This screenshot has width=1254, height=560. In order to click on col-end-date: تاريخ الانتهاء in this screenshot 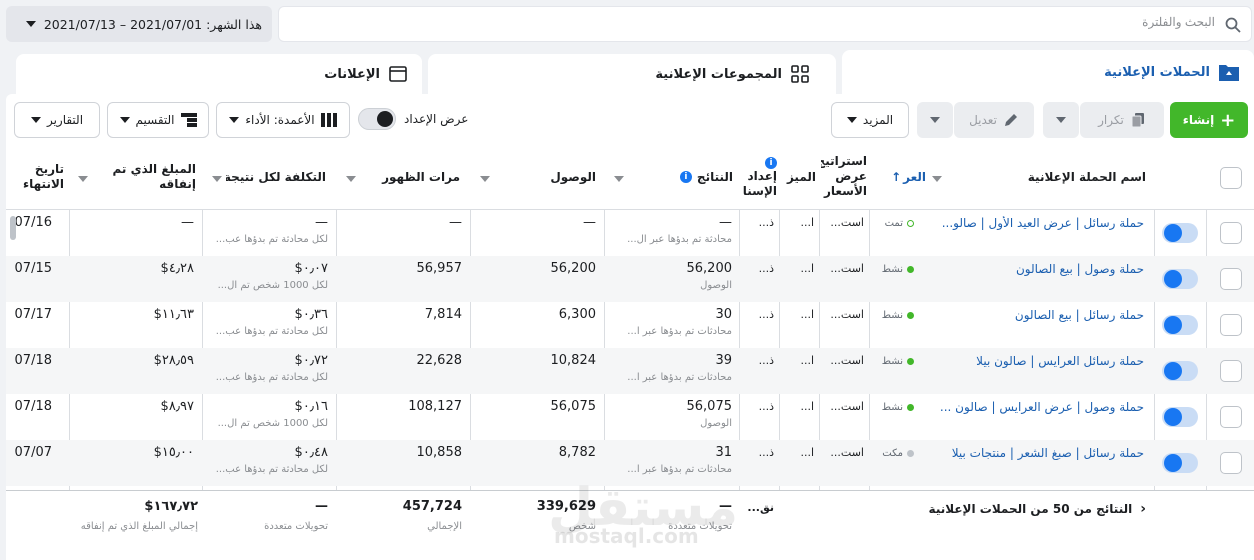, I will do `click(35, 177)`.